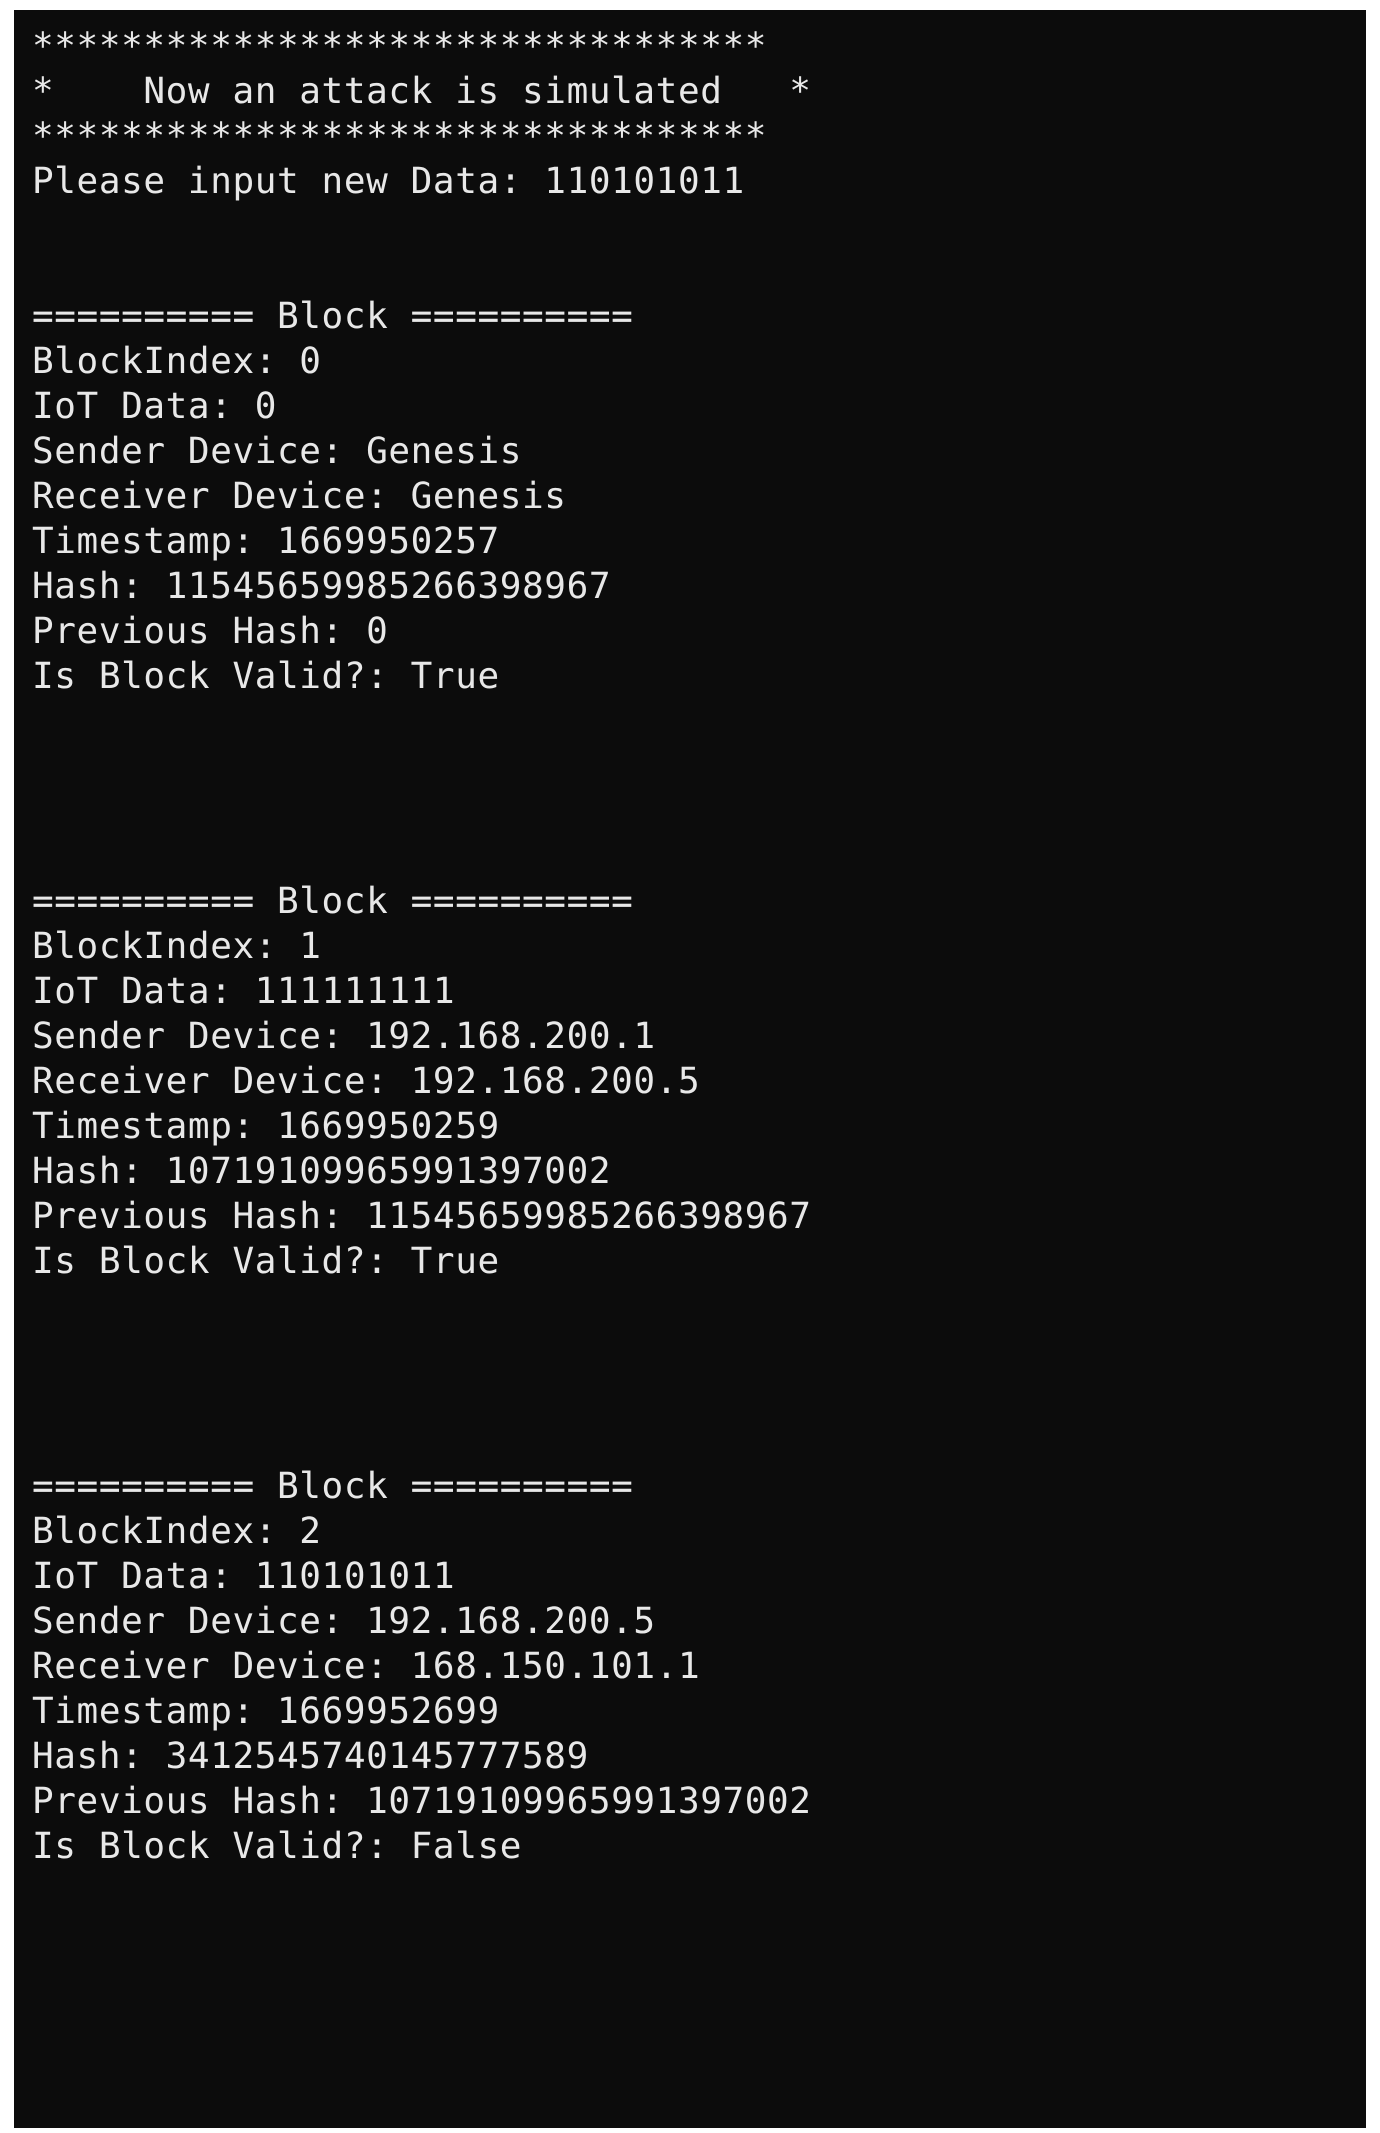 The image size is (1380, 2133). What do you see at coordinates (266, 1126) in the screenshot?
I see `terminal-line: Timestamp: 1669950259` at bounding box center [266, 1126].